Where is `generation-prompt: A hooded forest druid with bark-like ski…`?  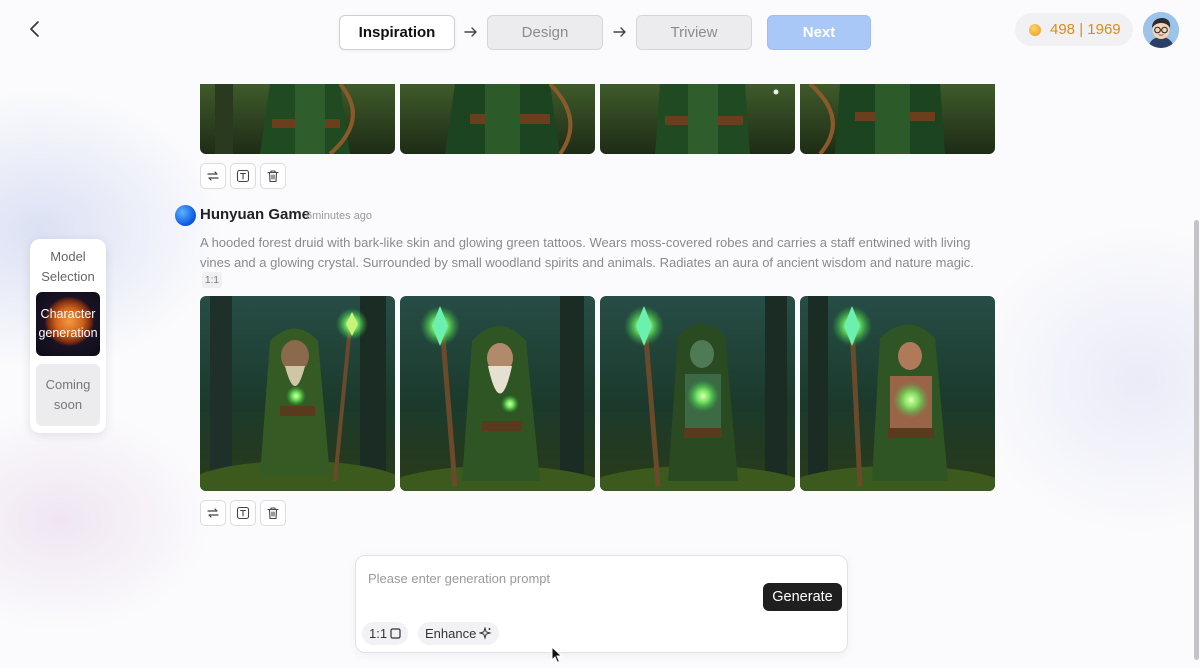 generation-prompt: A hooded forest druid with bark-like ski… is located at coordinates (587, 252).